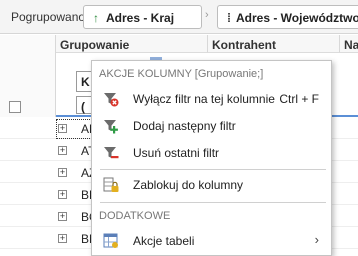 This screenshot has width=358, height=256. Describe the element at coordinates (297, 18) in the screenshot. I see `group-chip-label: Adres - Województwo` at that location.